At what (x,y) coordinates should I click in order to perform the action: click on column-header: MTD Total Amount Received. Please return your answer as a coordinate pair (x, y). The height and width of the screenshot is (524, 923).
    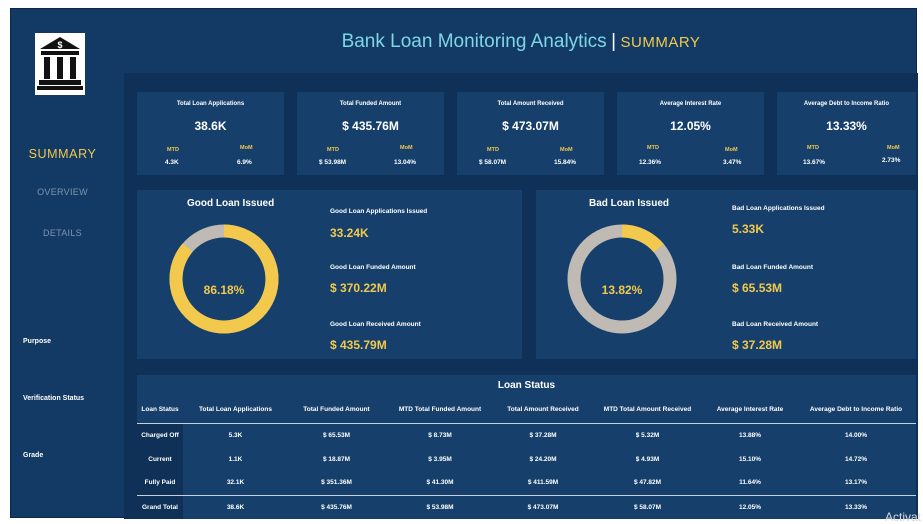
    Looking at the image, I should click on (647, 410).